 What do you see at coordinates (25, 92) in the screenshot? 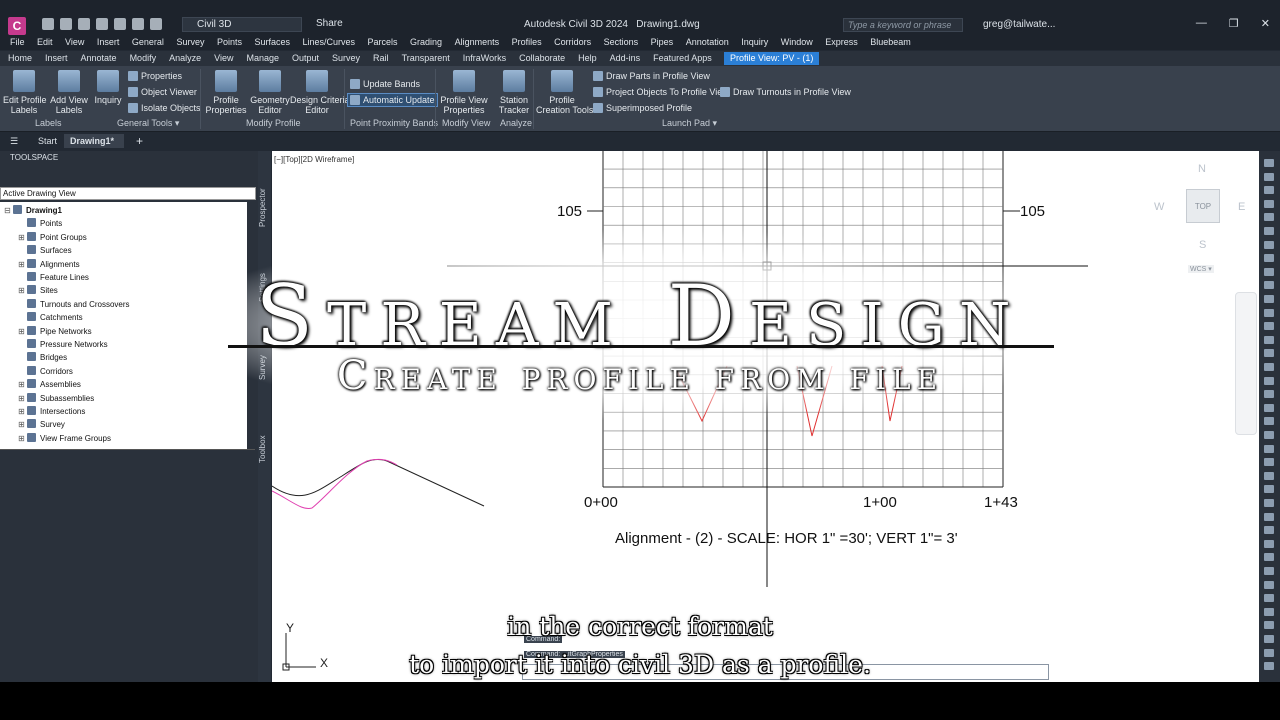
I see `edit-profile-labels-button: Edit Profile Labels` at bounding box center [25, 92].